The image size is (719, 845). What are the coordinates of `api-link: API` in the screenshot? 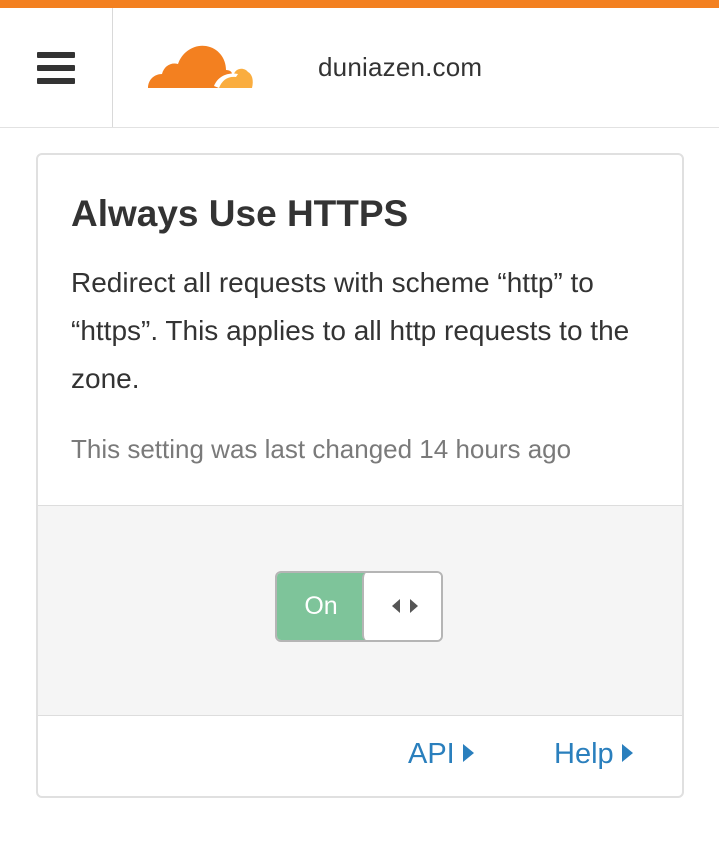 It's located at (441, 754).